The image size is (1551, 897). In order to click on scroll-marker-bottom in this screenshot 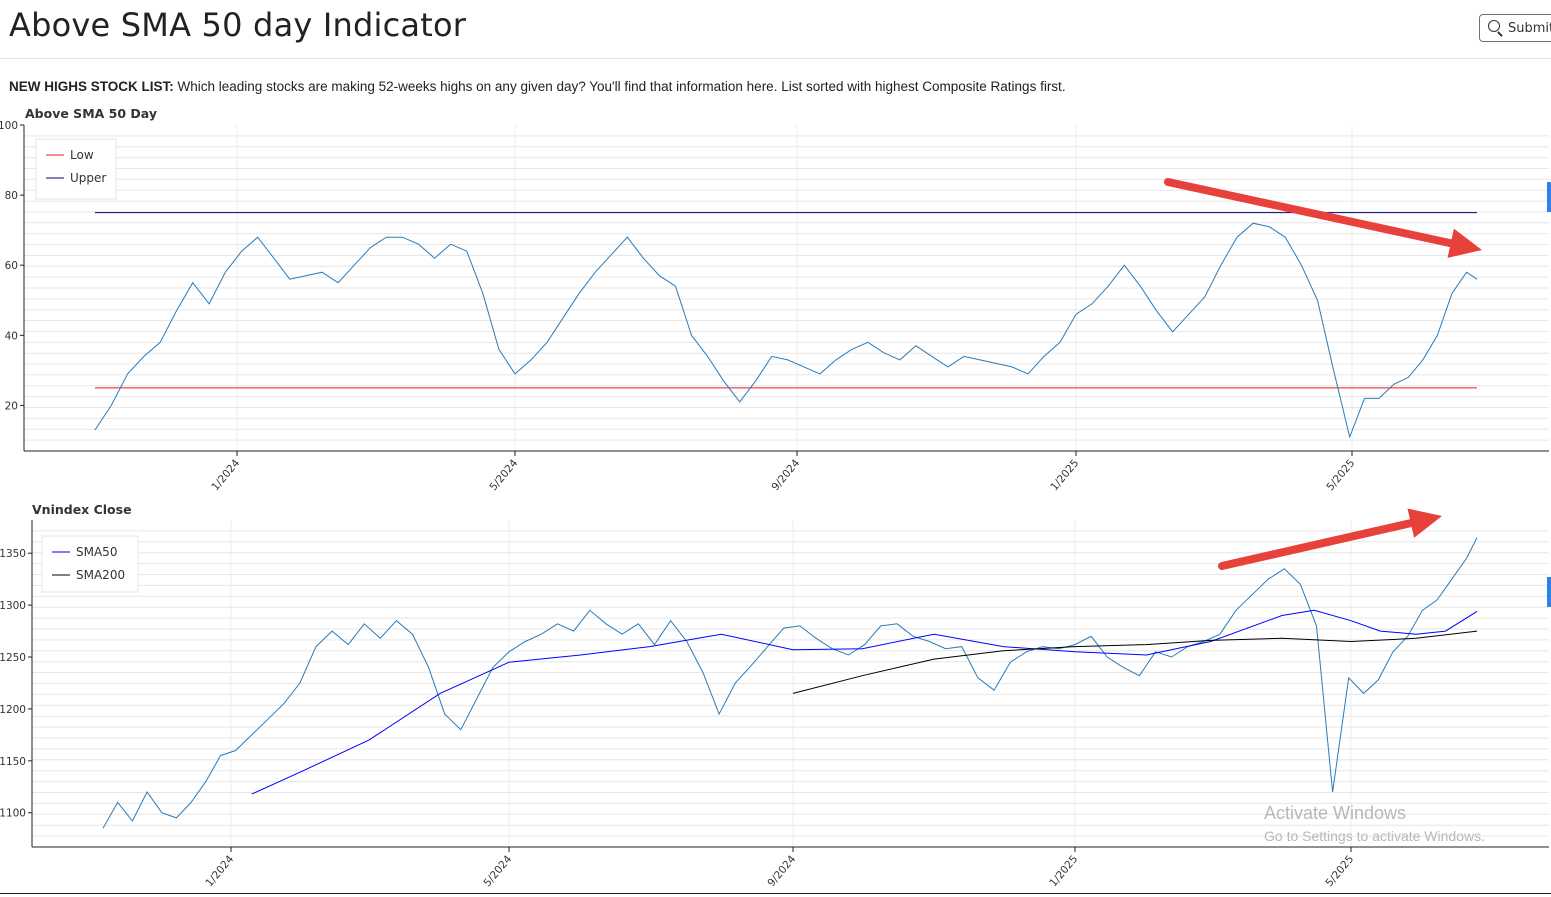, I will do `click(1549, 592)`.